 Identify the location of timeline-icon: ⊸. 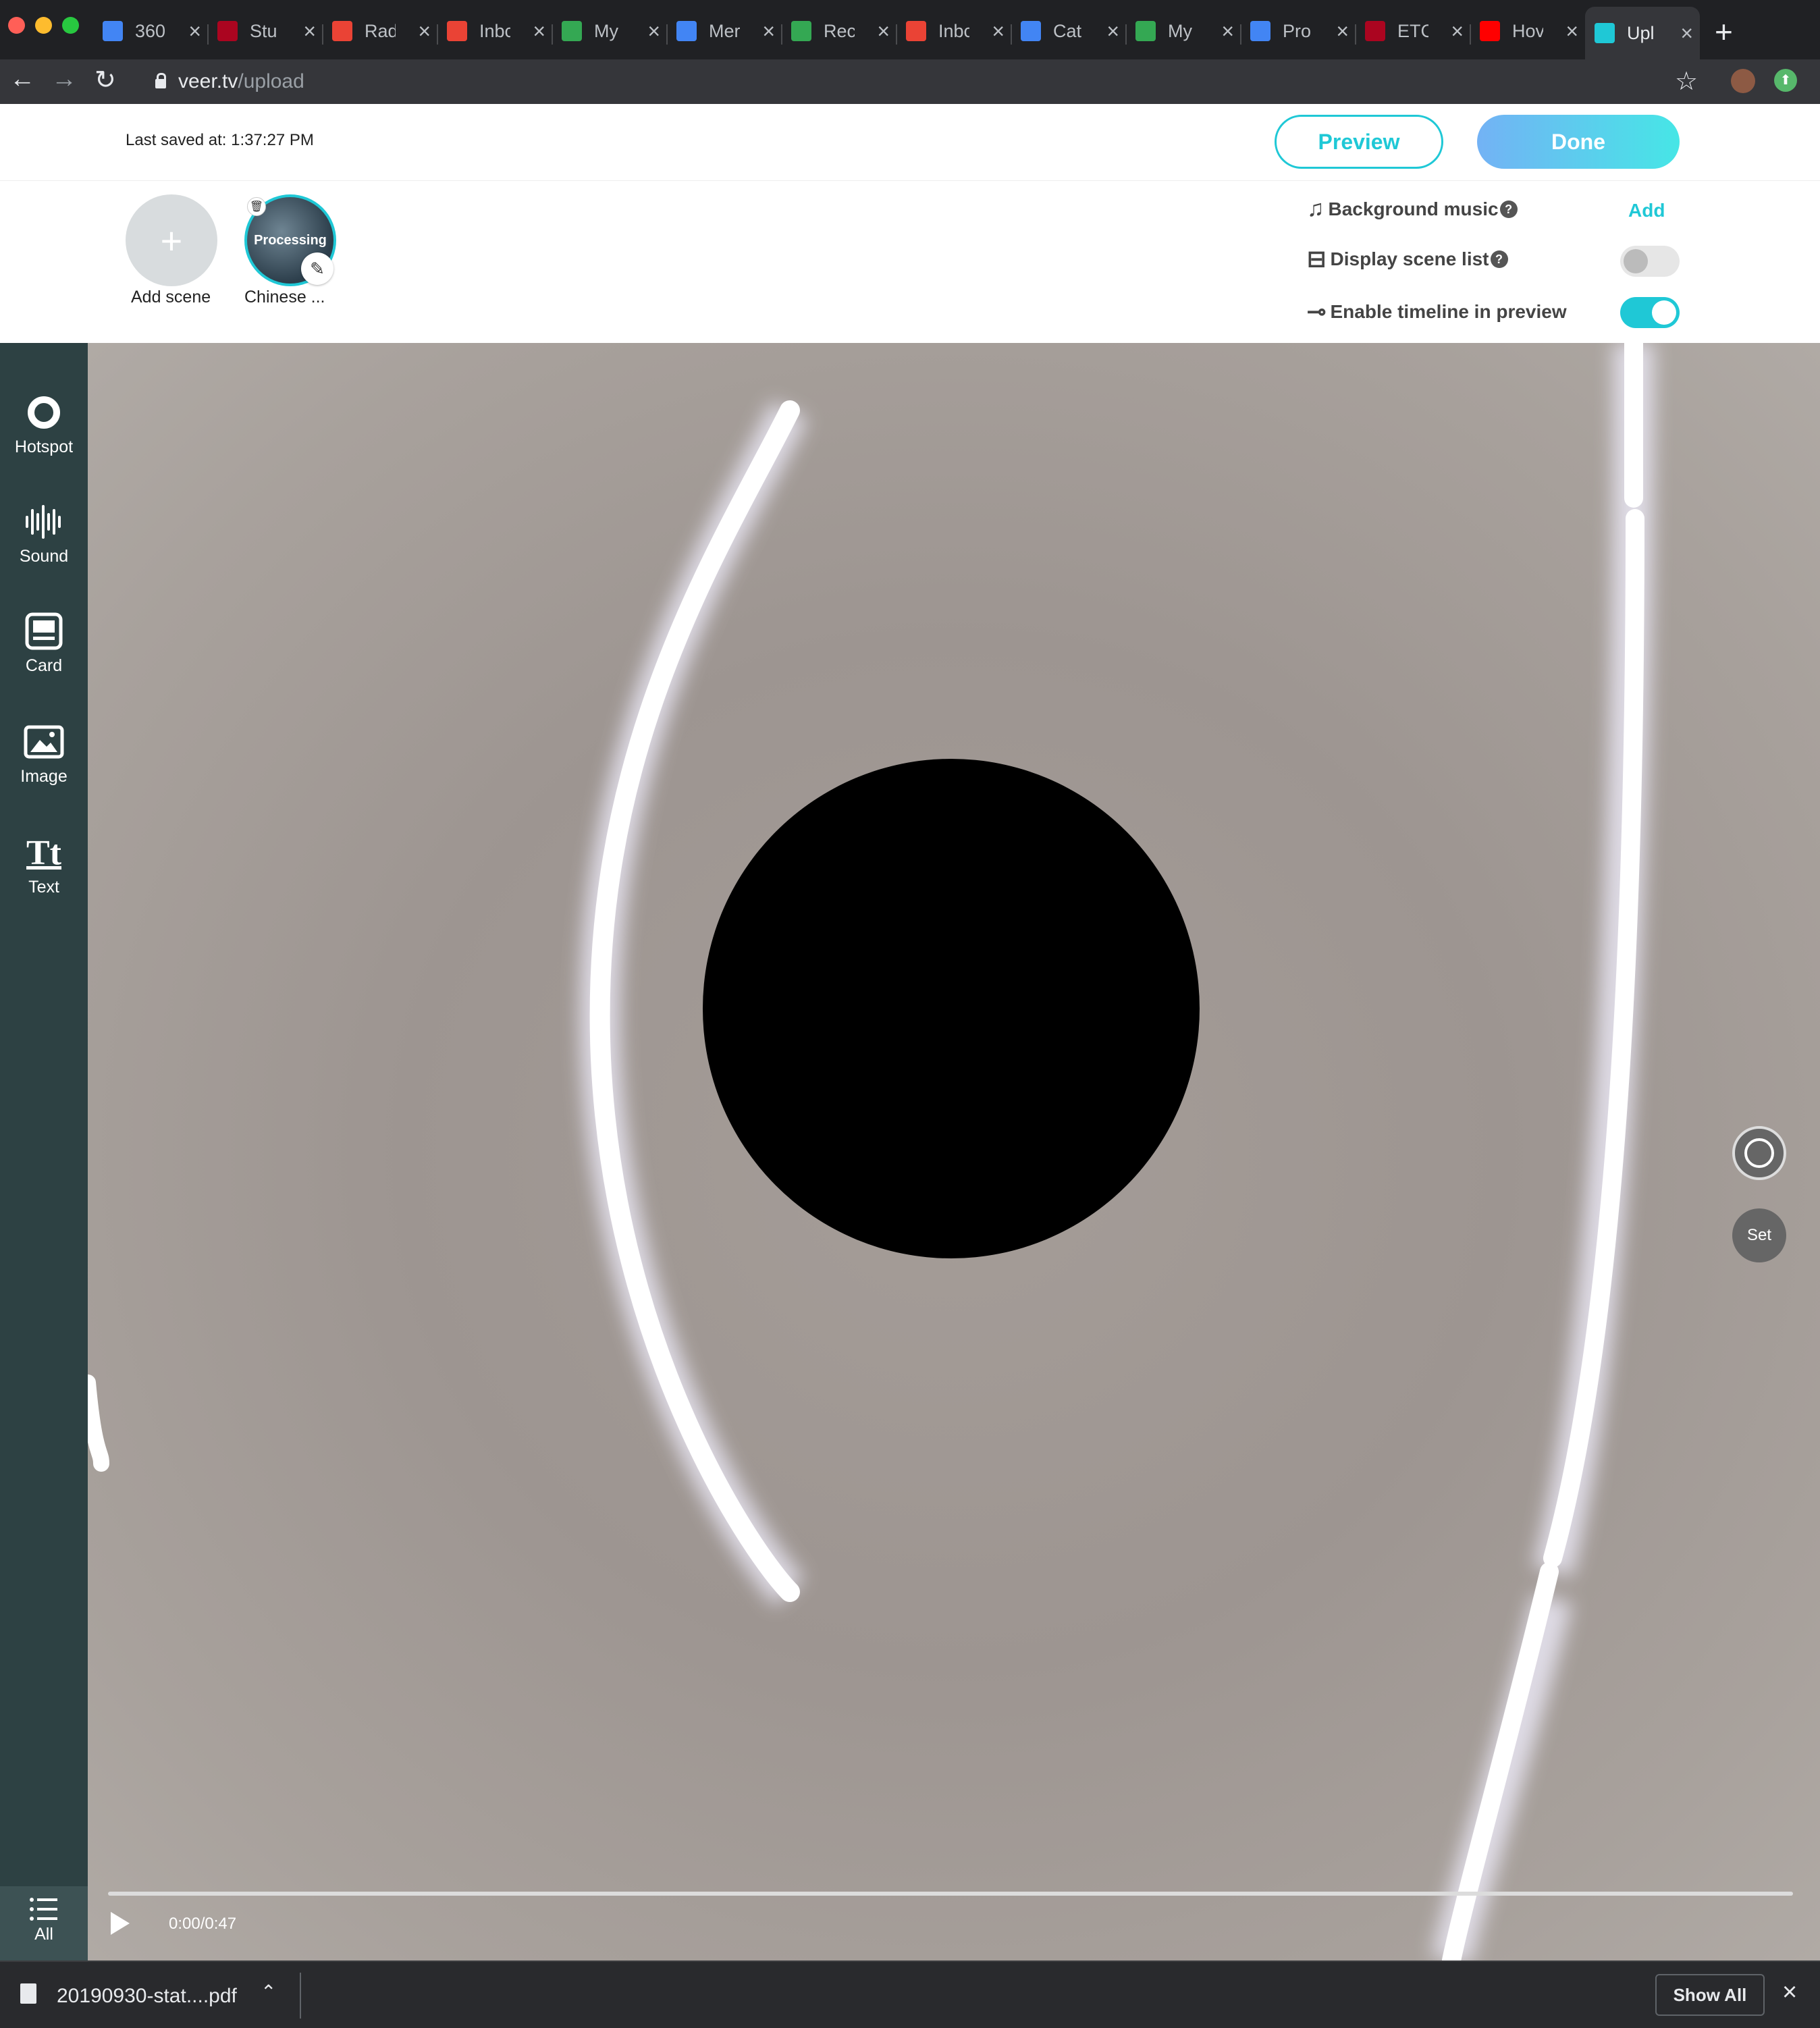
(1317, 312).